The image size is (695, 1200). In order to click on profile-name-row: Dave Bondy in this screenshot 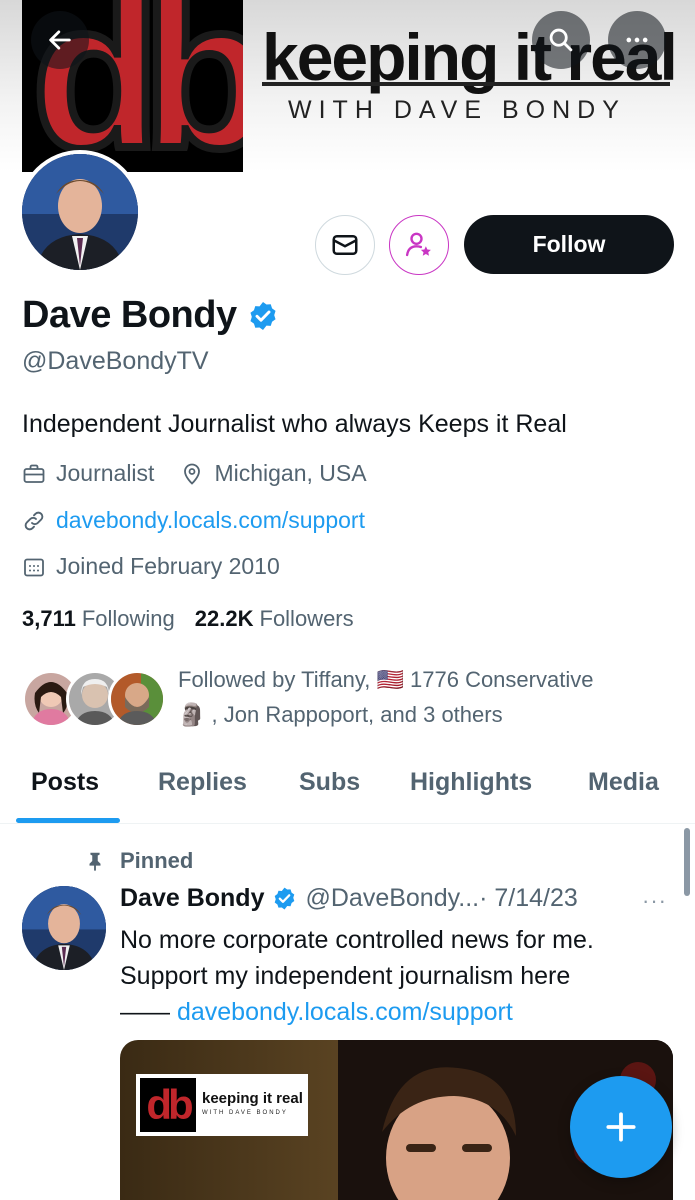, I will do `click(150, 315)`.